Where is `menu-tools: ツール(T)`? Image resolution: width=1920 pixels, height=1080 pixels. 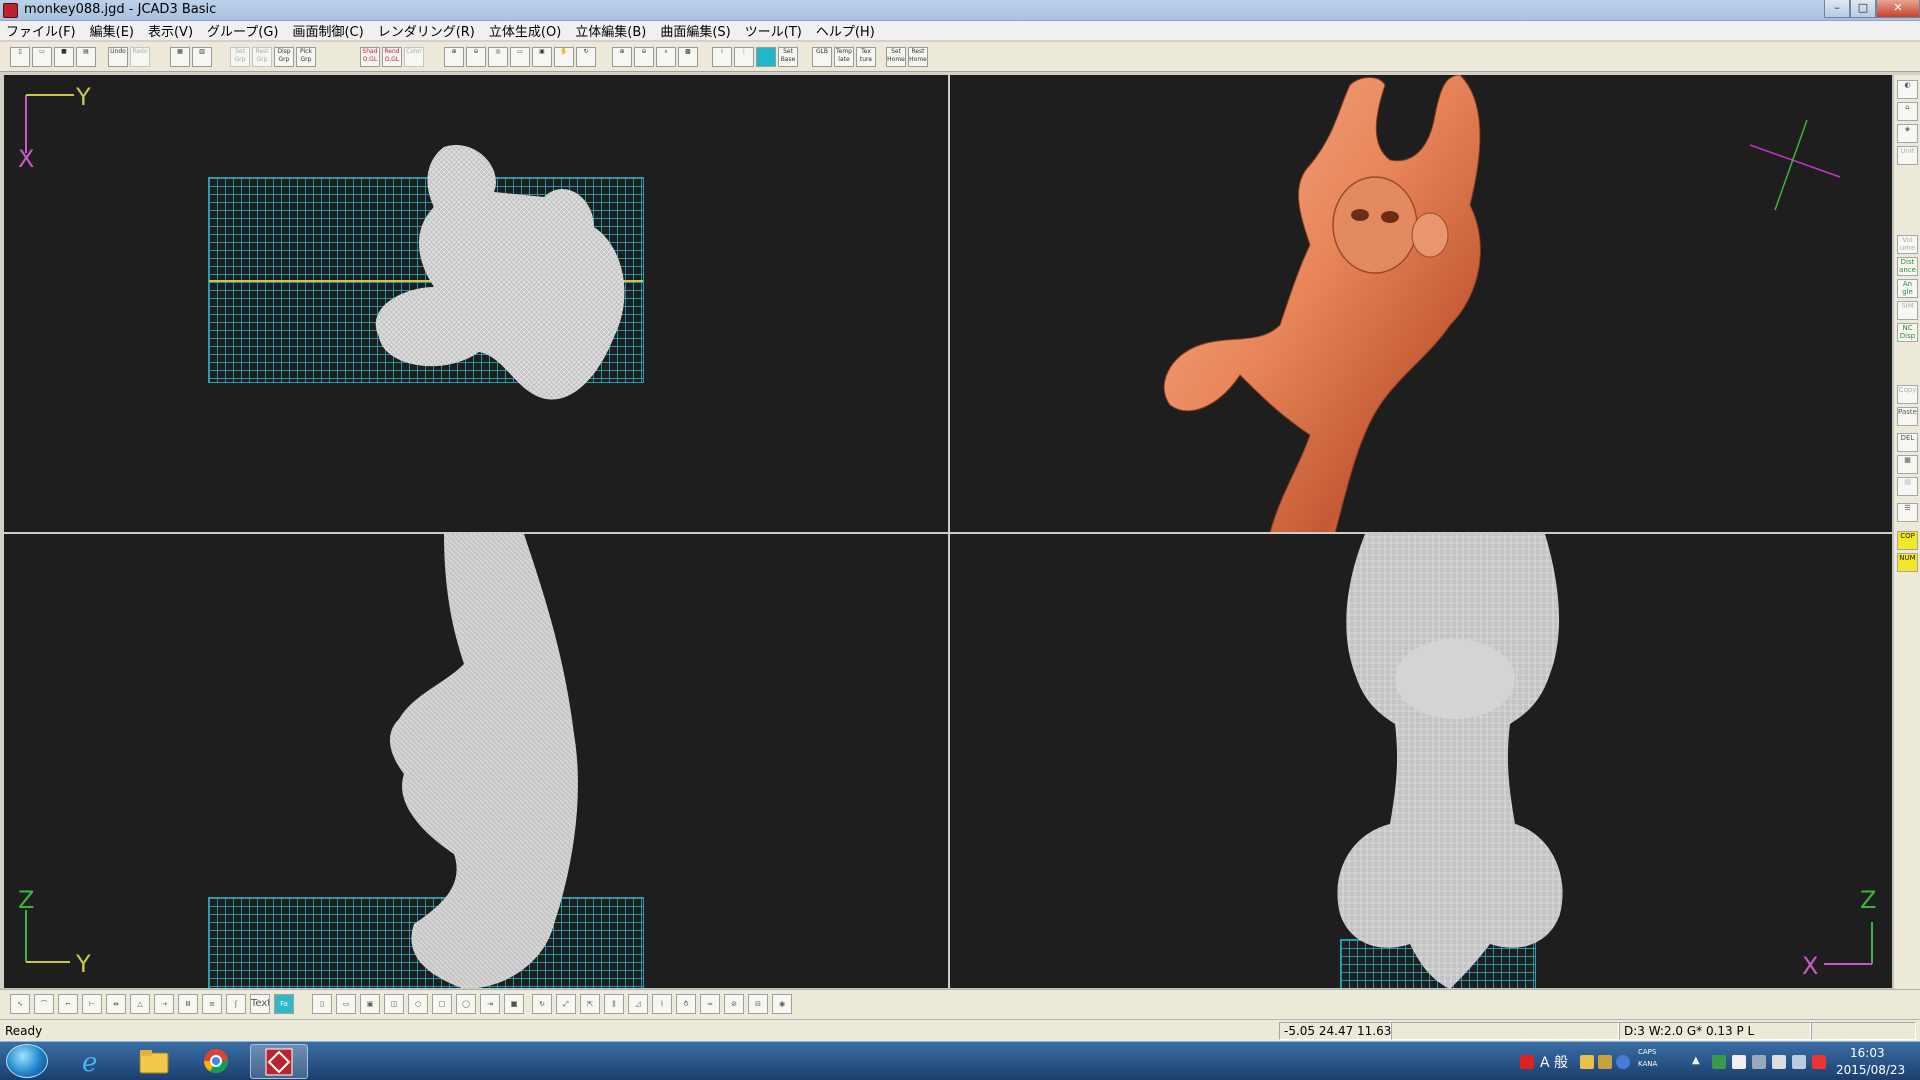 menu-tools: ツール(T) is located at coordinates (773, 30).